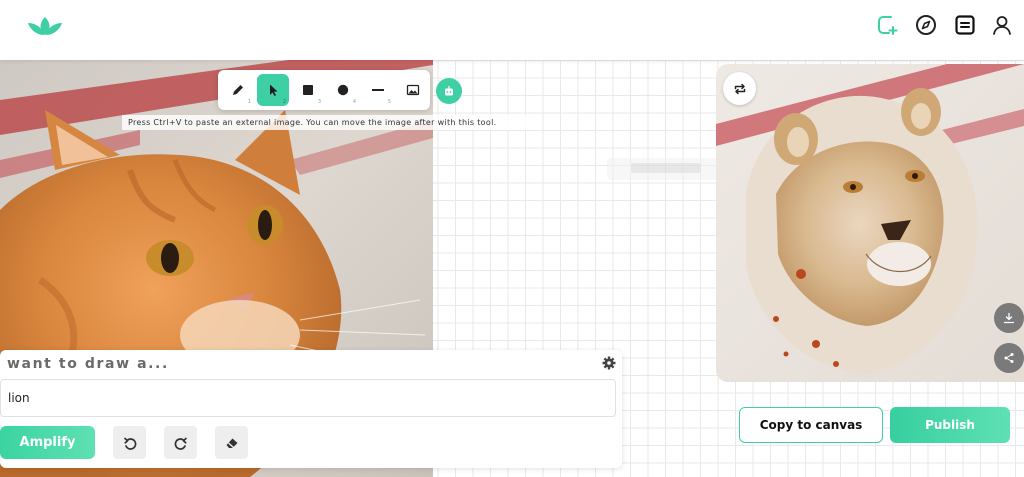 The image size is (1024, 477). I want to click on share-button, so click(1009, 358).